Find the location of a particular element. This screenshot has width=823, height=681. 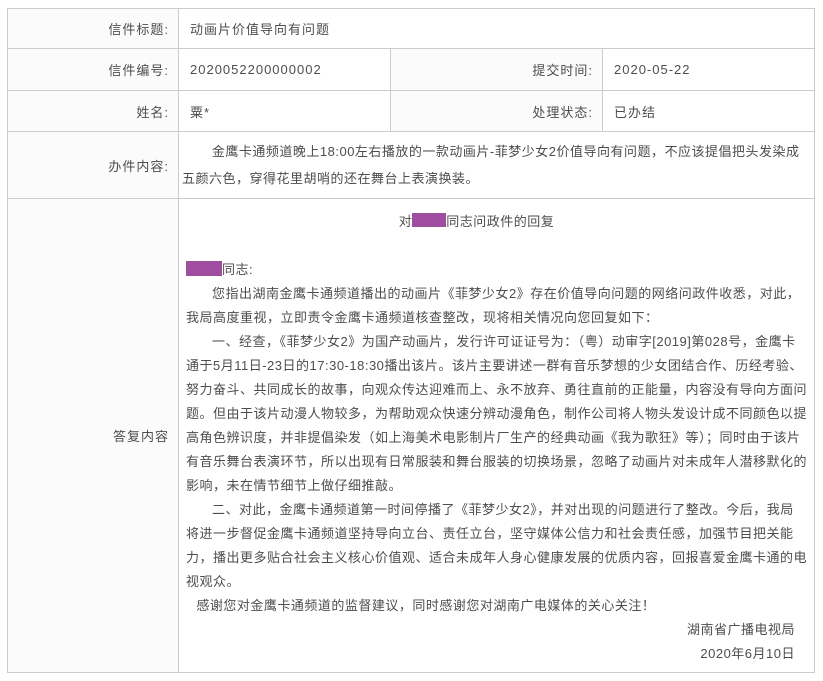

reply-title-suffix: 同志问政件的回复 is located at coordinates (500, 221).